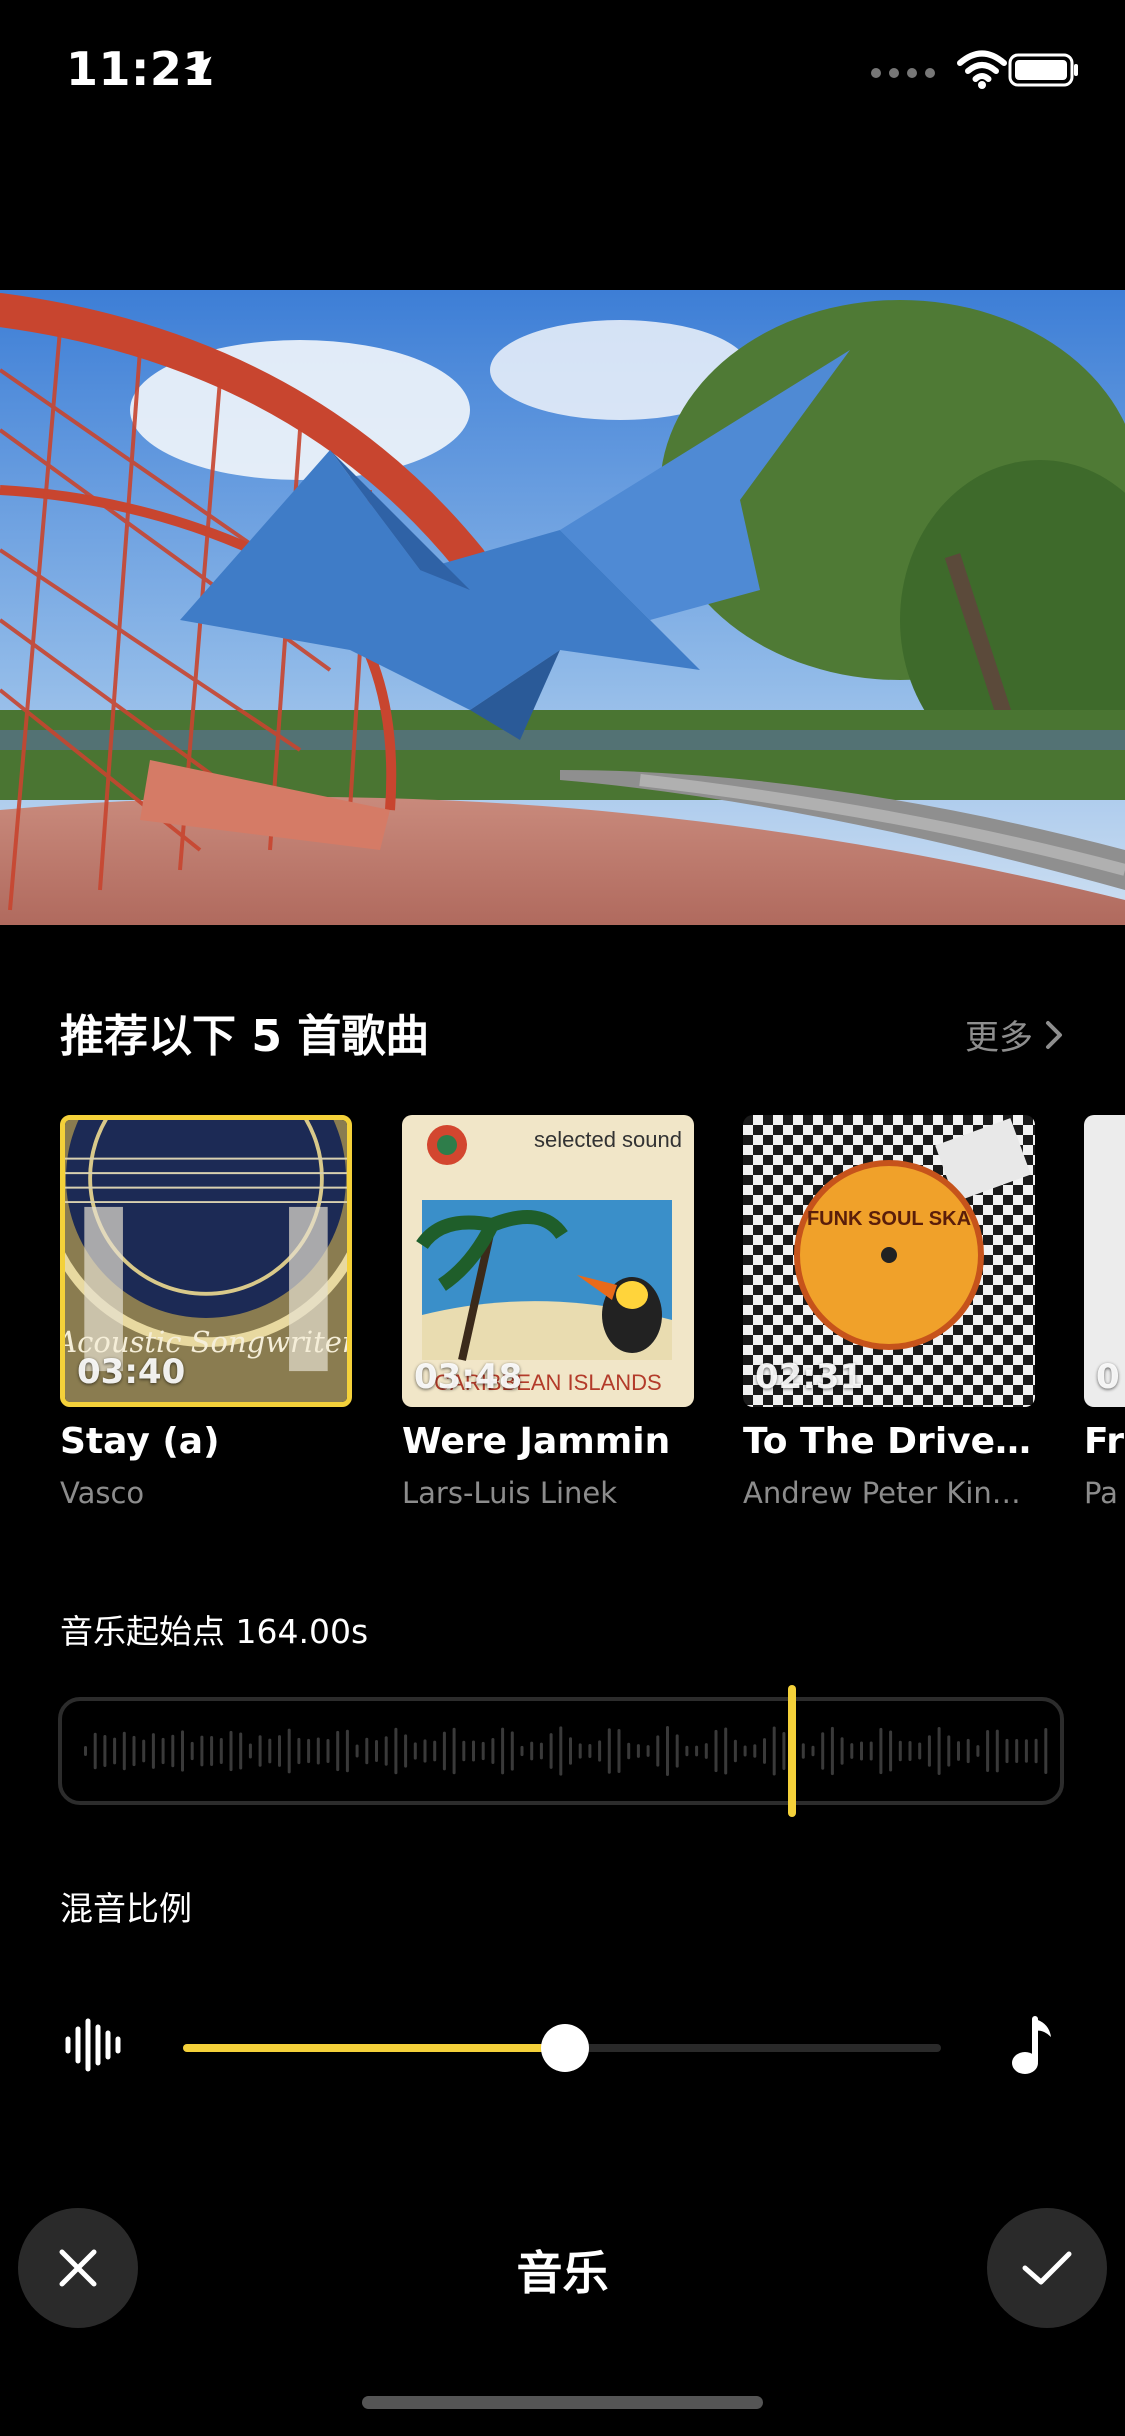  I want to click on music-note-icon, so click(1031, 2045).